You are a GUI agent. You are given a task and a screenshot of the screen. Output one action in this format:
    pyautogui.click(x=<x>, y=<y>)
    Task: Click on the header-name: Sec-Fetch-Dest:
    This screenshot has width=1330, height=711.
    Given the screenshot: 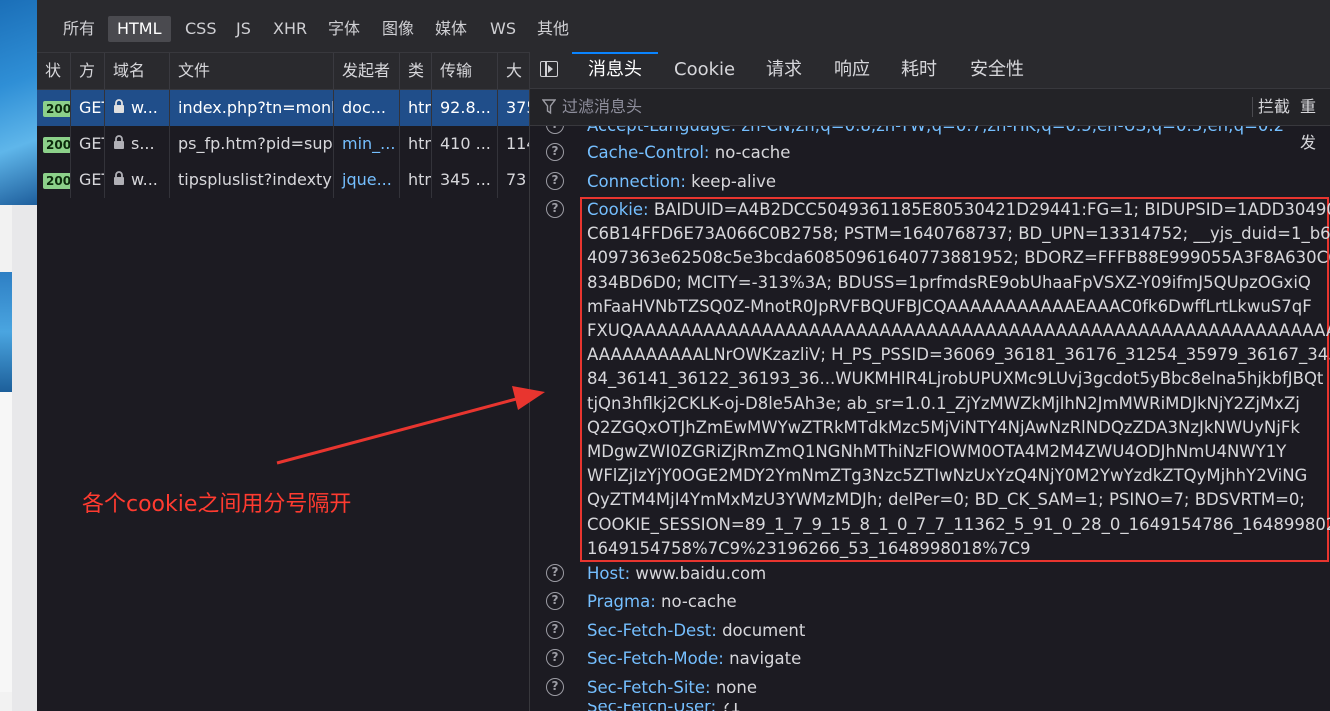 What is the action you would take?
    pyautogui.click(x=652, y=630)
    